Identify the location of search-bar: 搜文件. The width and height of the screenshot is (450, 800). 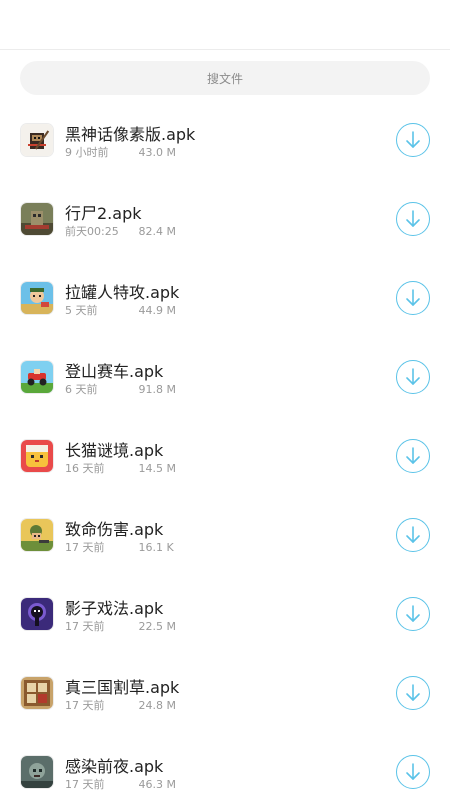
(225, 78).